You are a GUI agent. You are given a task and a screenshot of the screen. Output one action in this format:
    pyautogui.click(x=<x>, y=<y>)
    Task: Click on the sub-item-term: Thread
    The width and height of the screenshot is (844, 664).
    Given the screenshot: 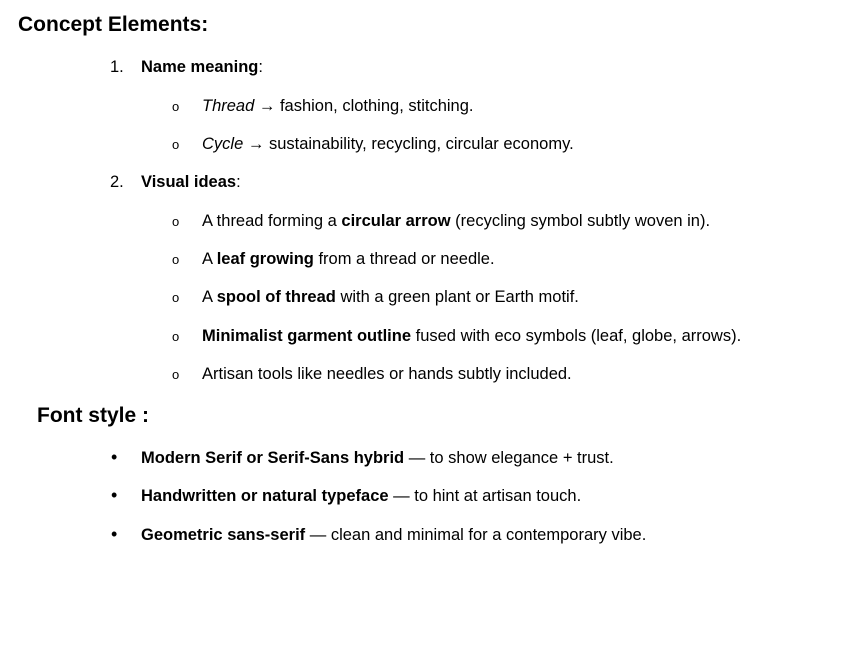 What is the action you would take?
    pyautogui.click(x=228, y=106)
    